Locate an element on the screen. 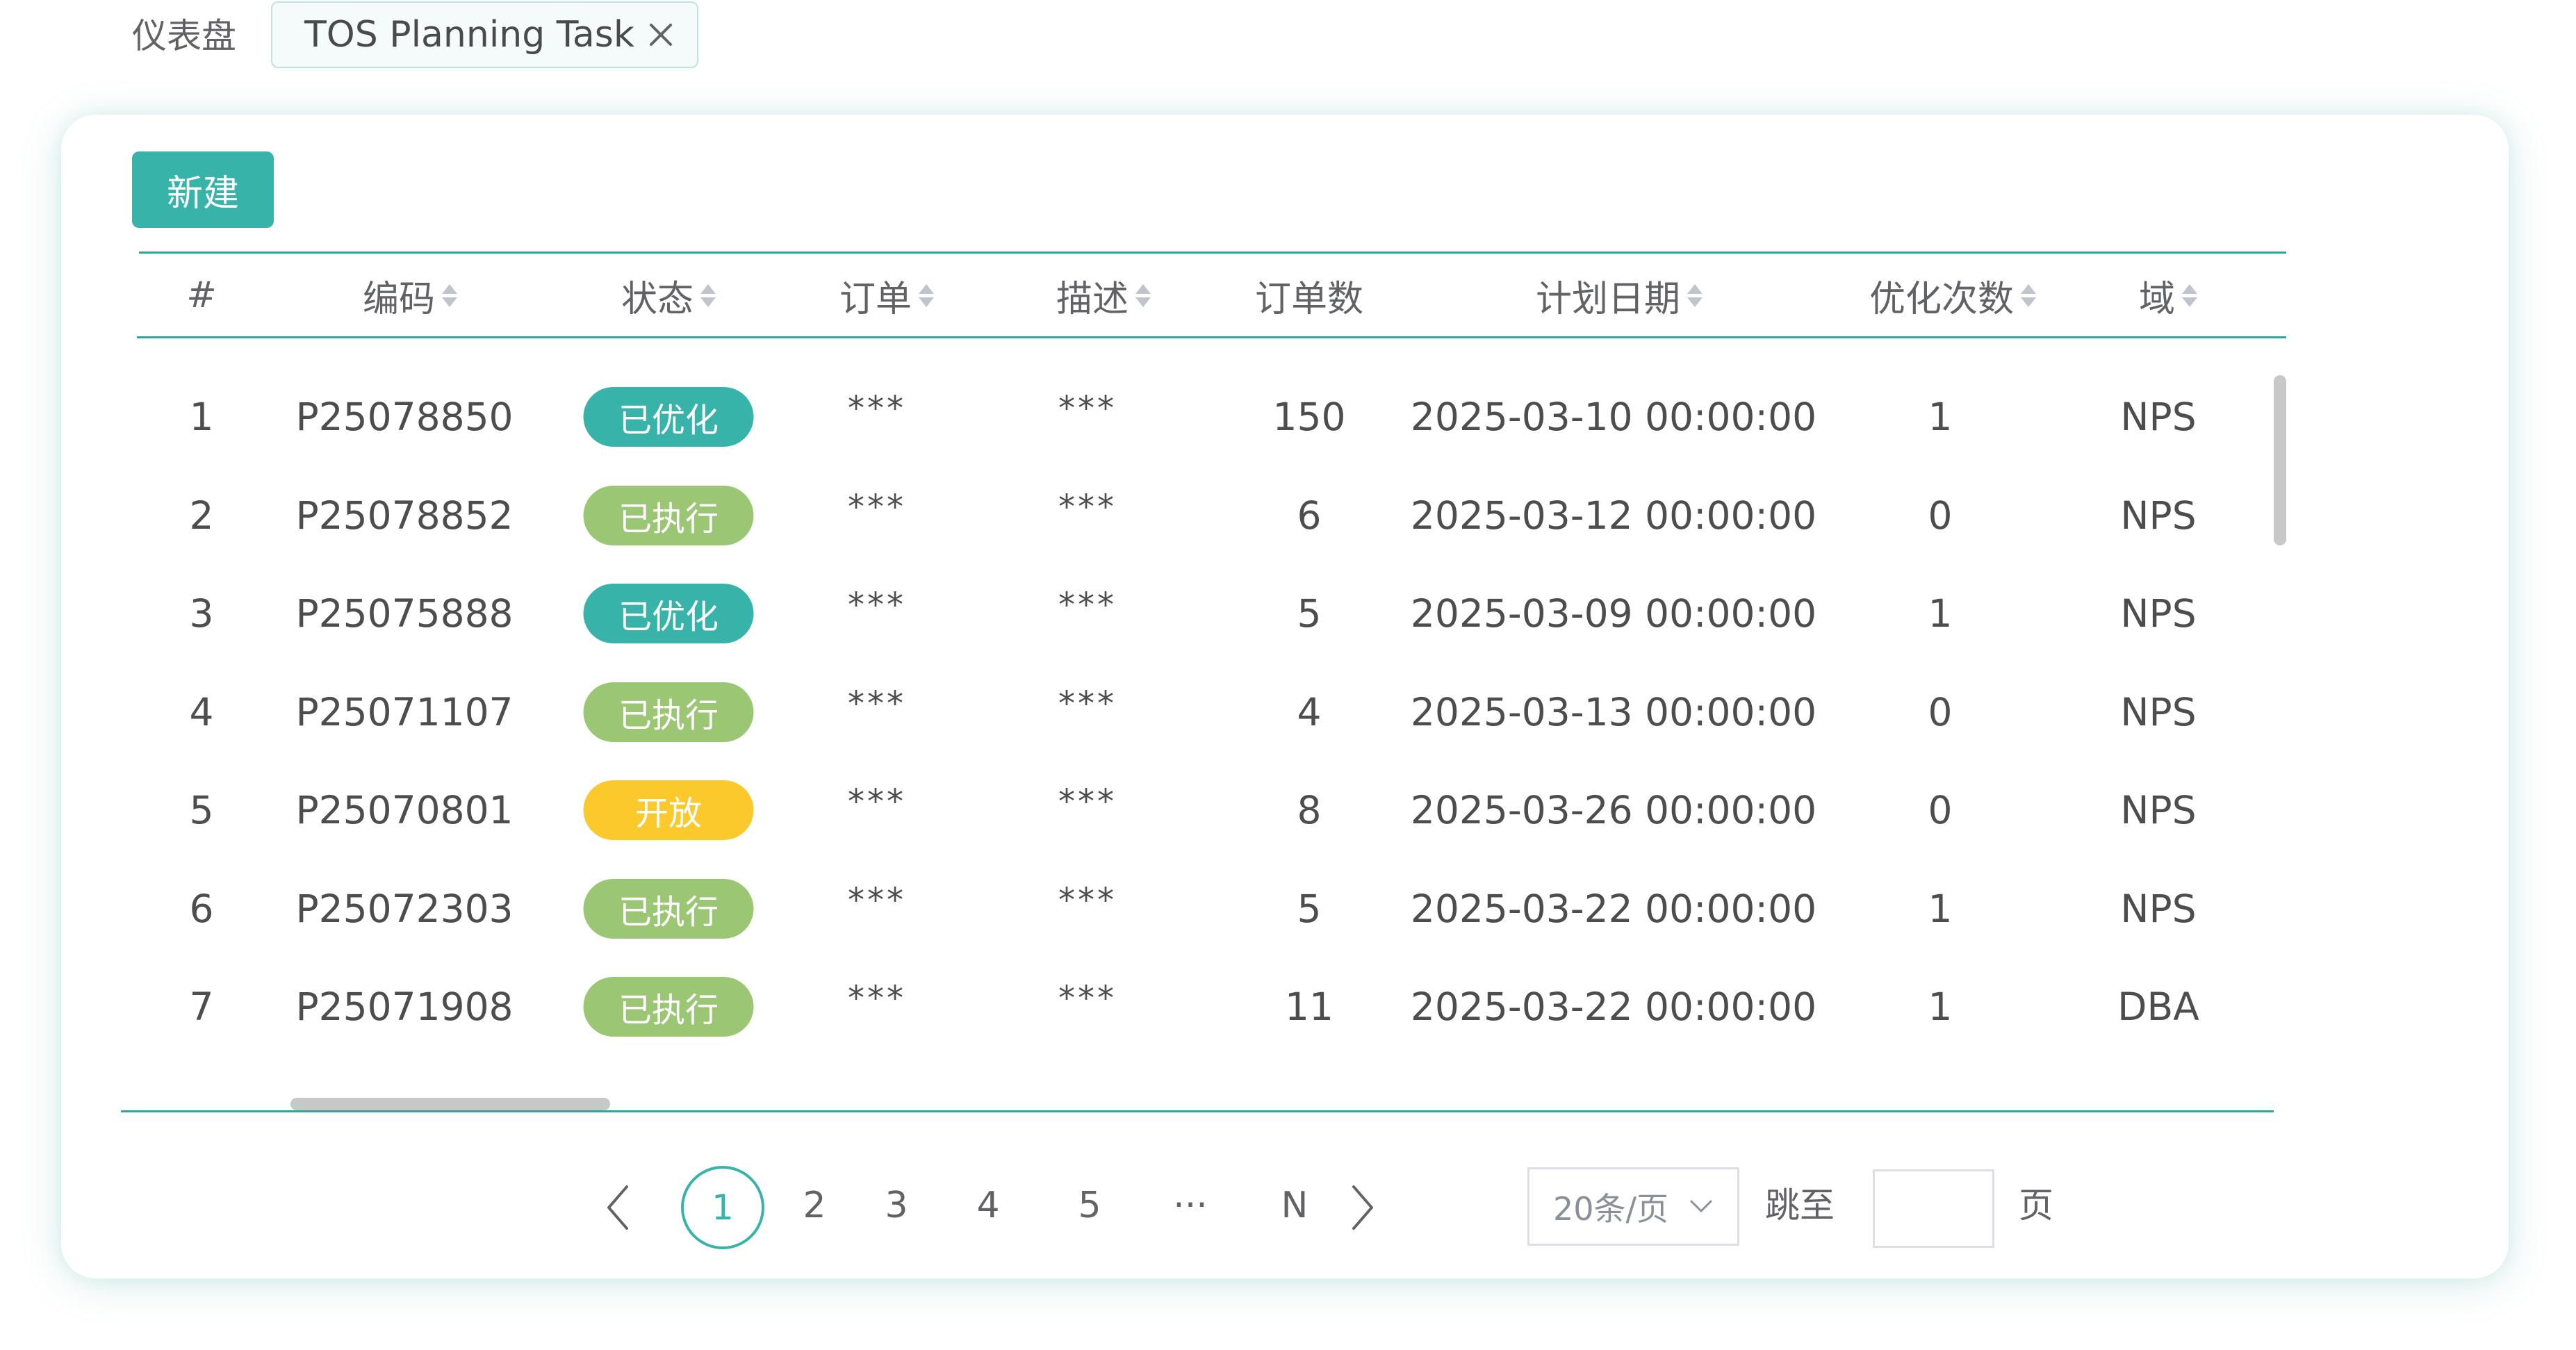 This screenshot has height=1350, width=2576. new-button: 新建 is located at coordinates (203, 189).